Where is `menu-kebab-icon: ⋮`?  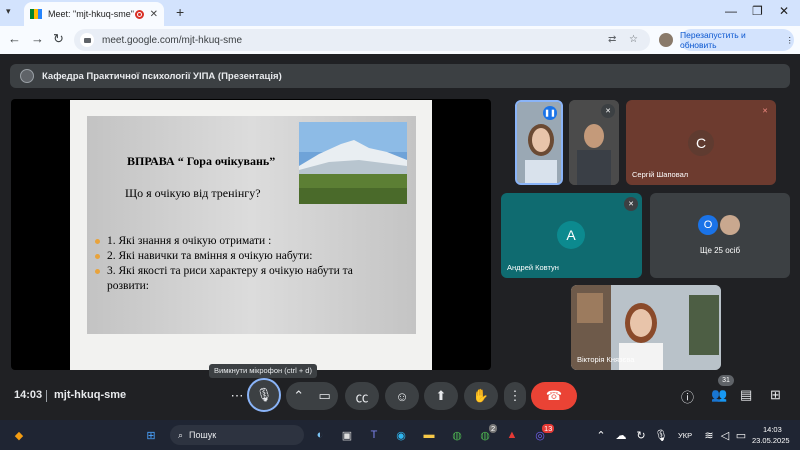 menu-kebab-icon: ⋮ is located at coordinates (790, 40).